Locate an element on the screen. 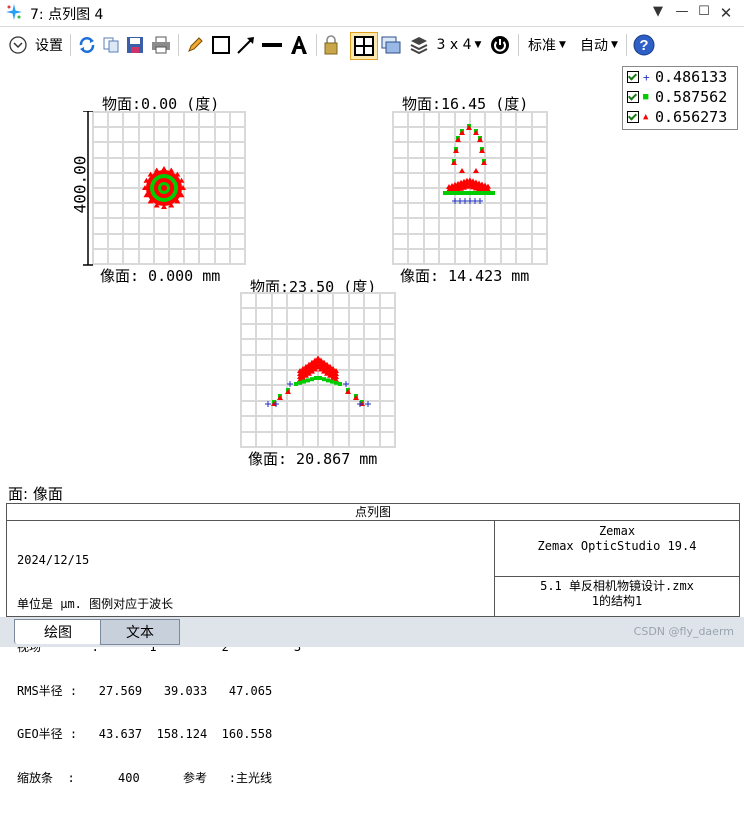 The height and width of the screenshot is (814, 744). text-icon is located at coordinates (299, 45).